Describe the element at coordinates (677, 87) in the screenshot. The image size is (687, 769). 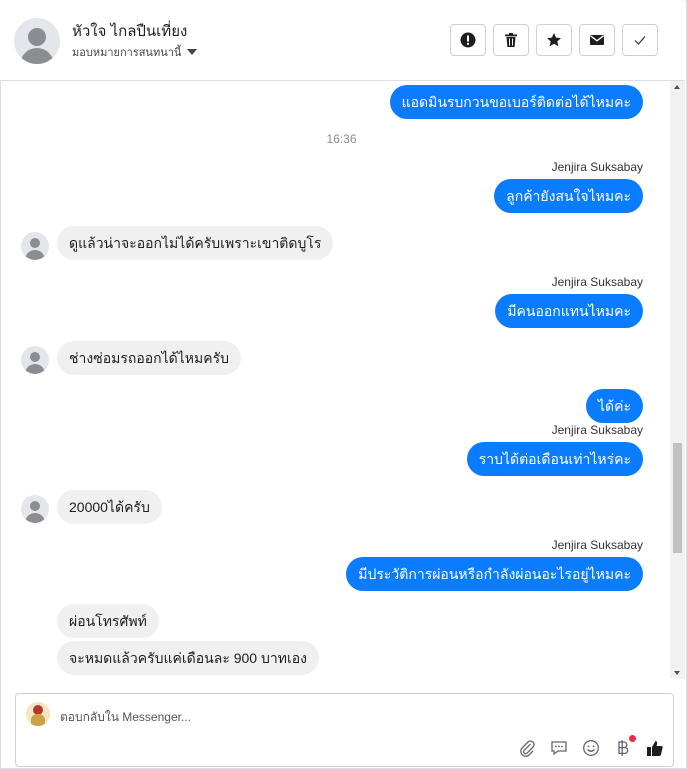
I see `scroll-up-arrow-icon` at that location.